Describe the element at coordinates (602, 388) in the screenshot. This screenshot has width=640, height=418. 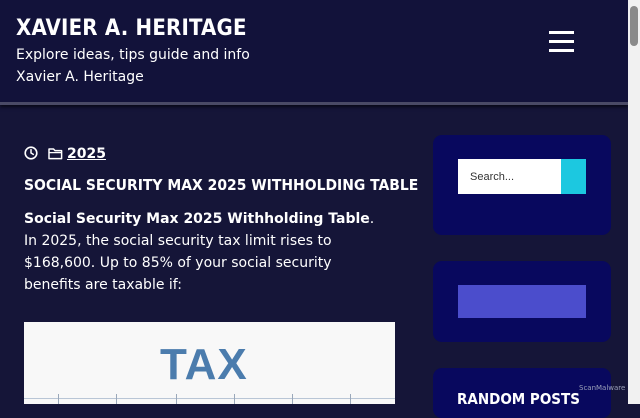
I see `watermark: ScanMalware` at that location.